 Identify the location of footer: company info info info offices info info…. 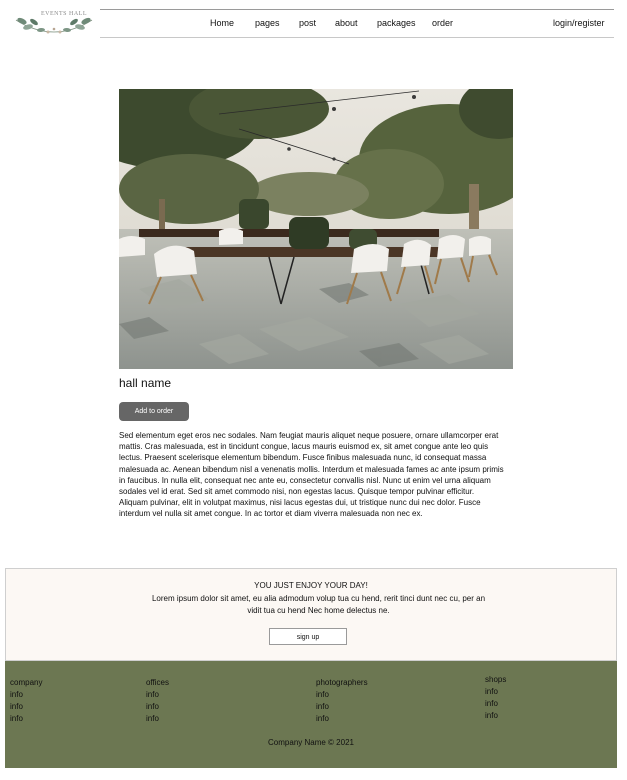
(311, 714).